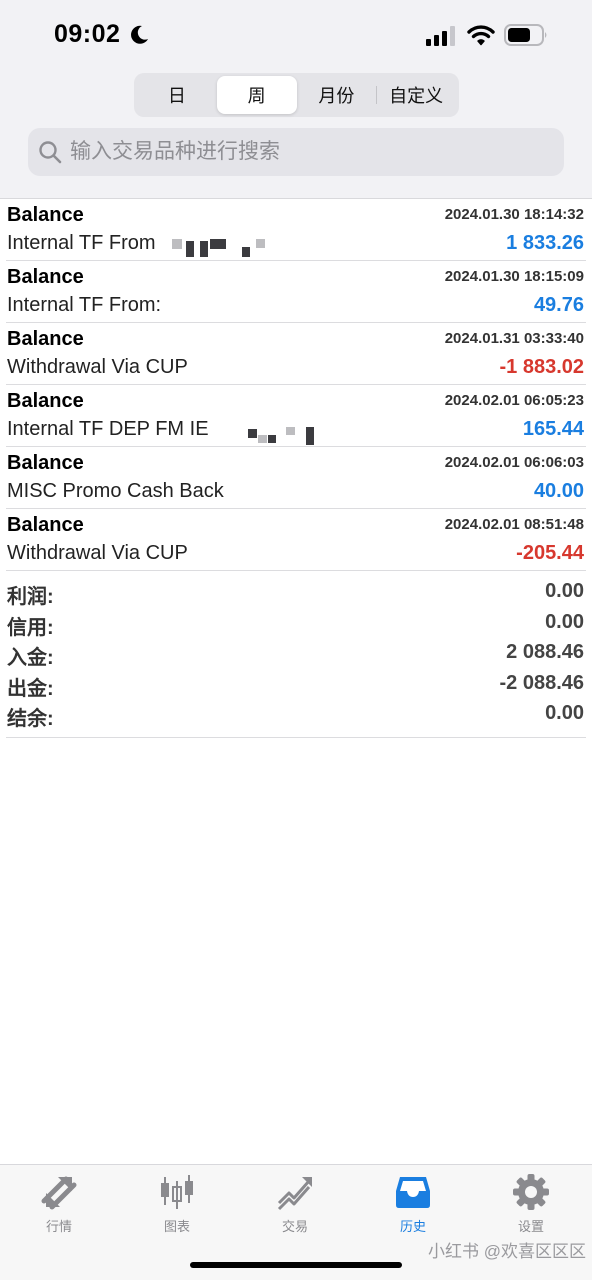 The image size is (592, 1280). What do you see at coordinates (514, 400) in the screenshot?
I see `transaction-timestamp: 2024.02.01 06:05:23` at bounding box center [514, 400].